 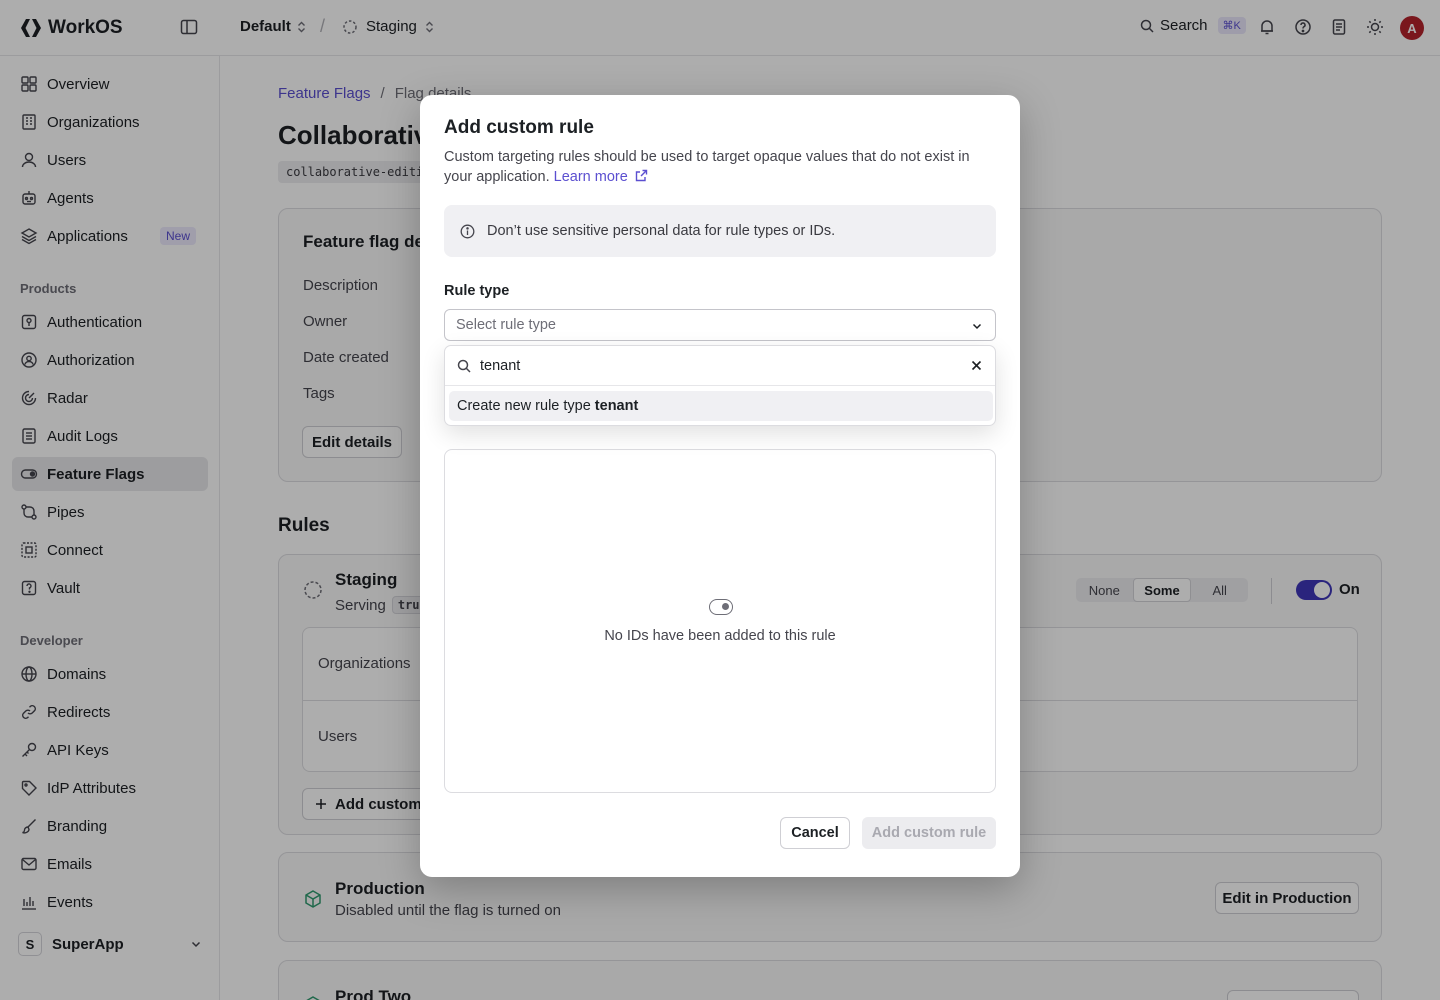 What do you see at coordinates (590, 177) in the screenshot?
I see `learn-more-label: Learn more` at bounding box center [590, 177].